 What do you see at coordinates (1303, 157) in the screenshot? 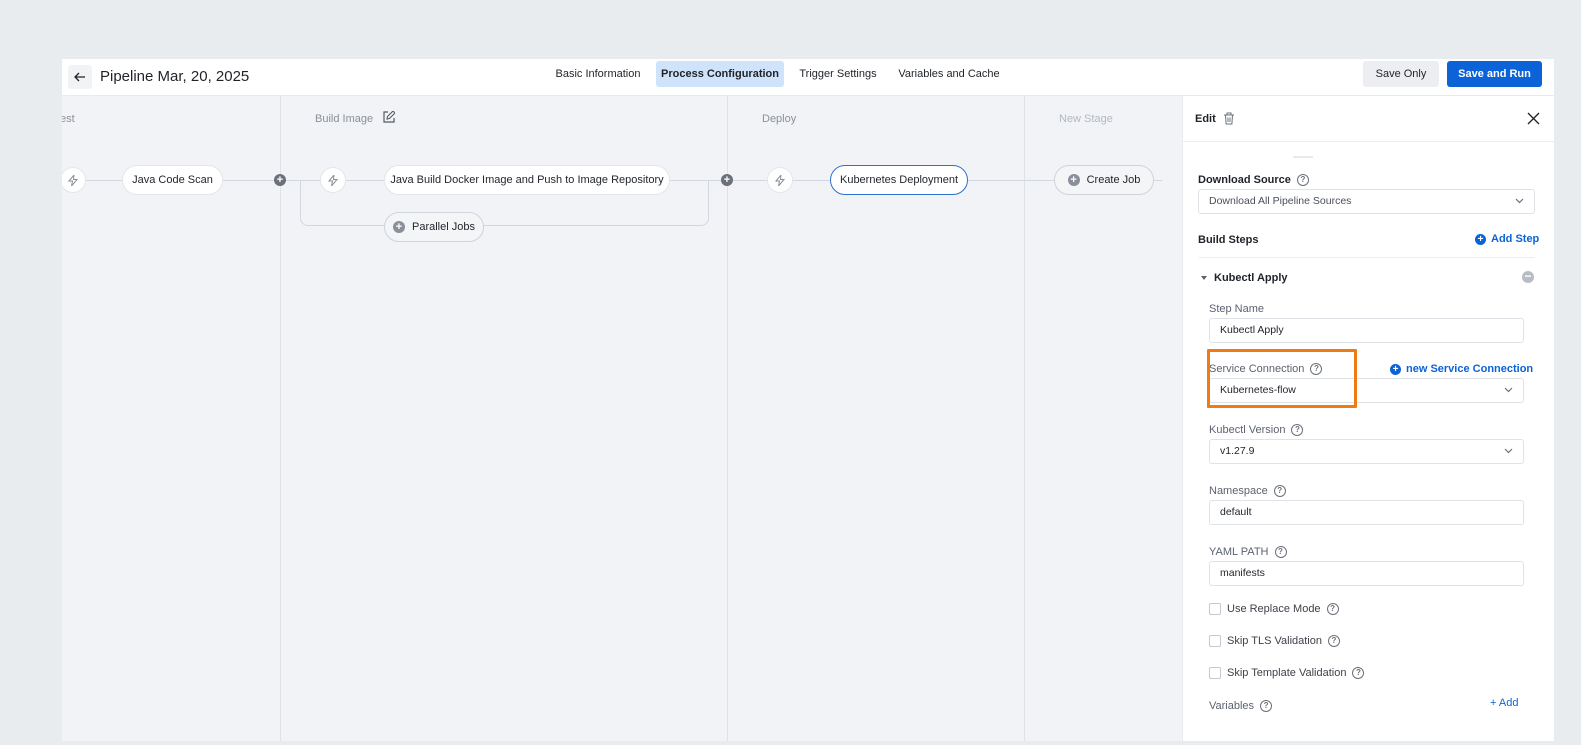
I see `tab-indicator` at bounding box center [1303, 157].